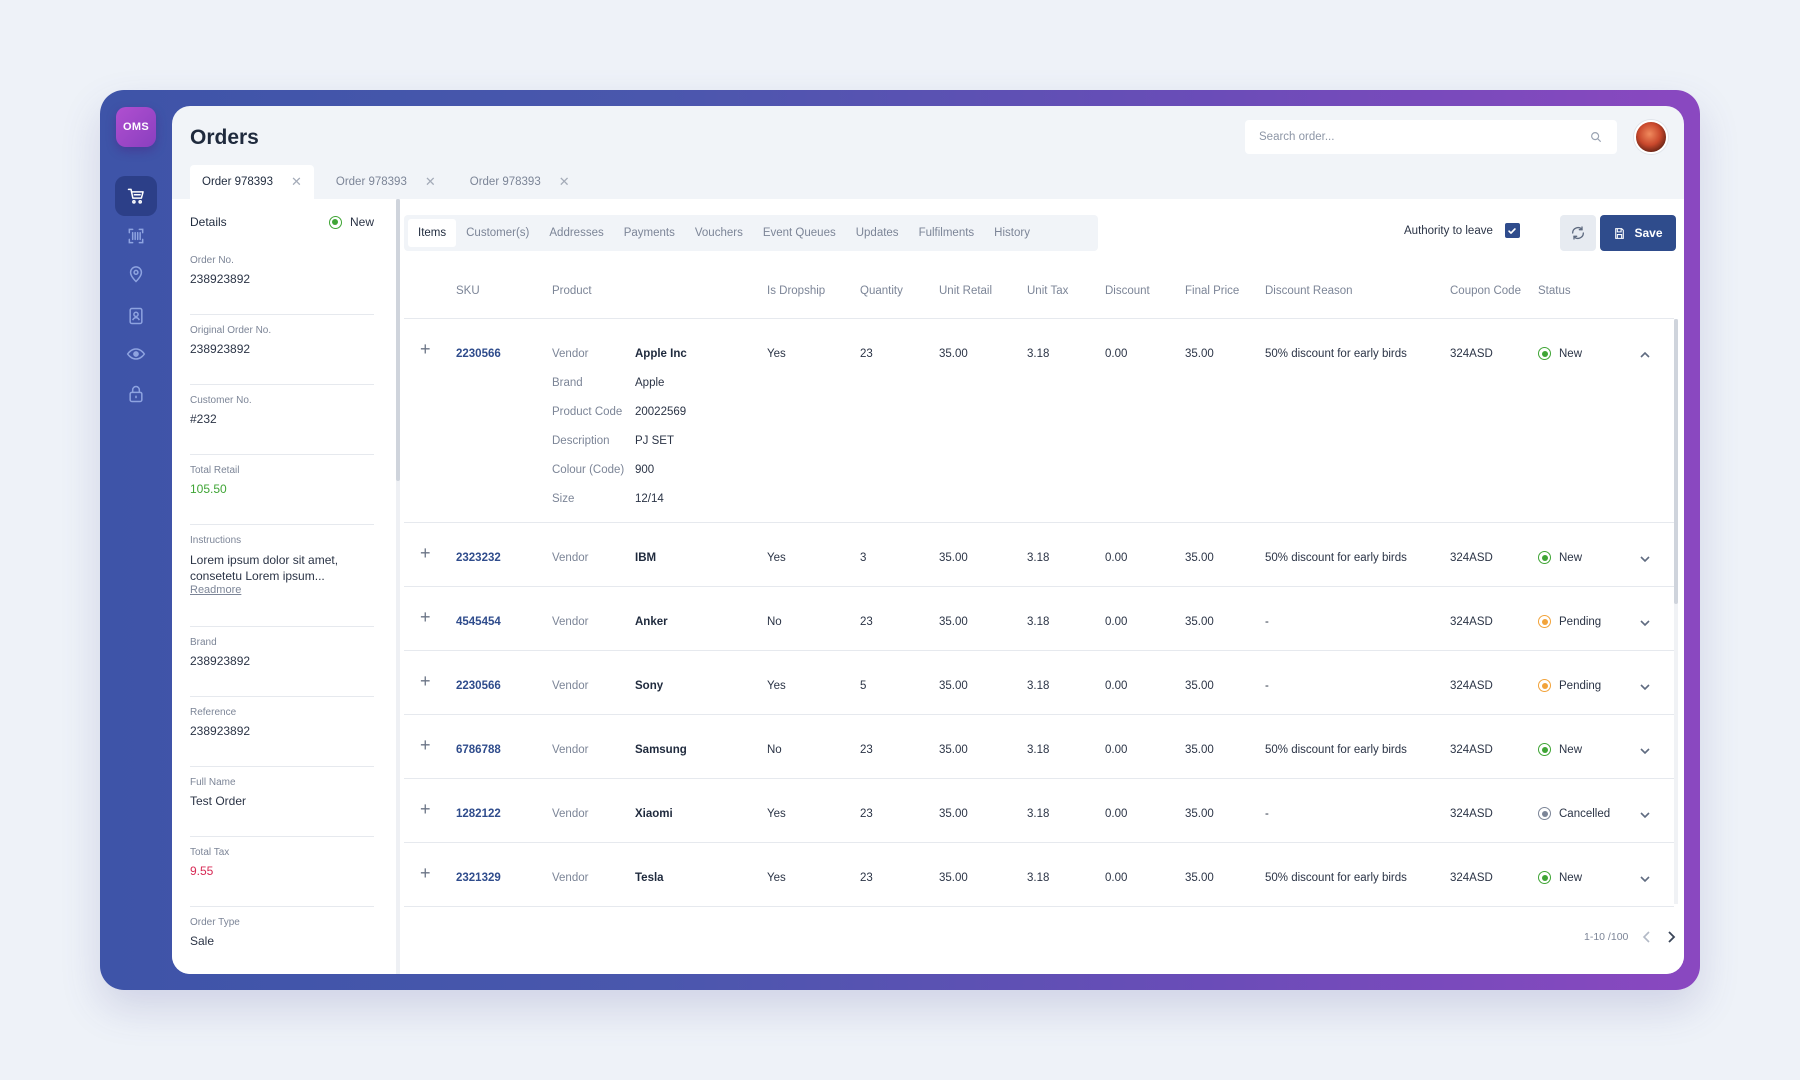 This screenshot has height=1080, width=1800. I want to click on cell-coupon-code: 324ASD, so click(1471, 750).